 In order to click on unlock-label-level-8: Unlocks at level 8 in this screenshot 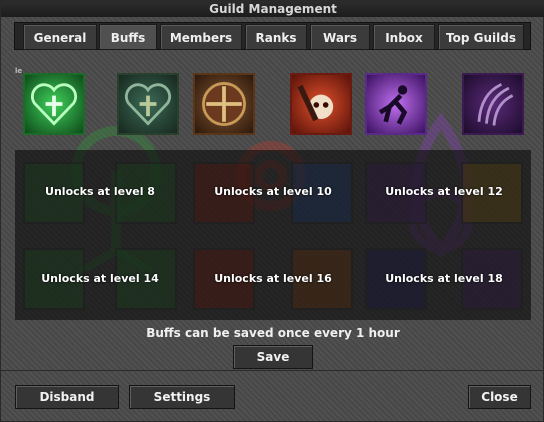, I will do `click(100, 191)`.